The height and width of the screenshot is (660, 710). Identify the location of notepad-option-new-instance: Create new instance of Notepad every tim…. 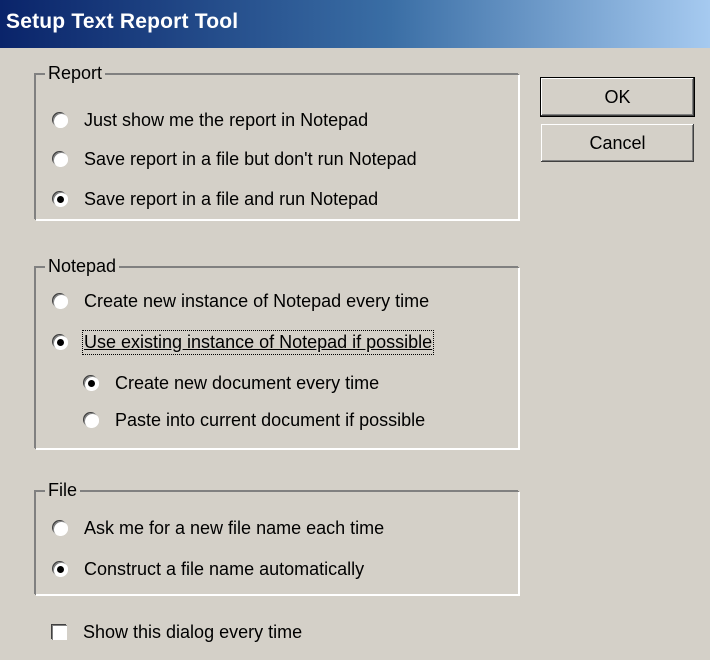
(241, 301).